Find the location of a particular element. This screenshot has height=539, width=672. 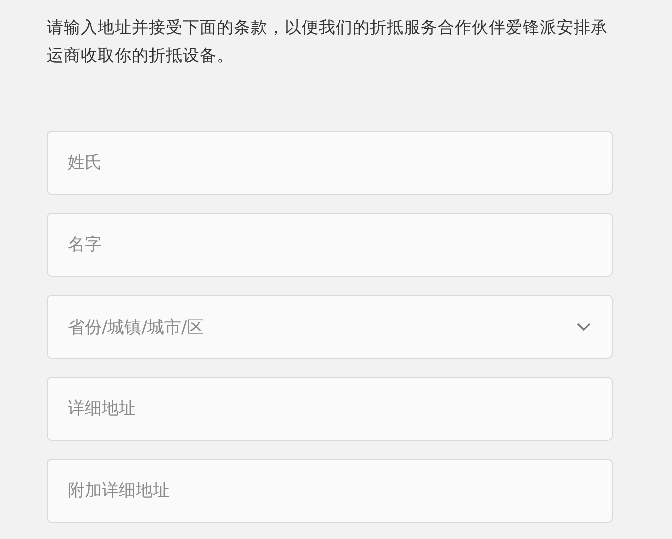

input-field: 详细地址 is located at coordinates (330, 409).